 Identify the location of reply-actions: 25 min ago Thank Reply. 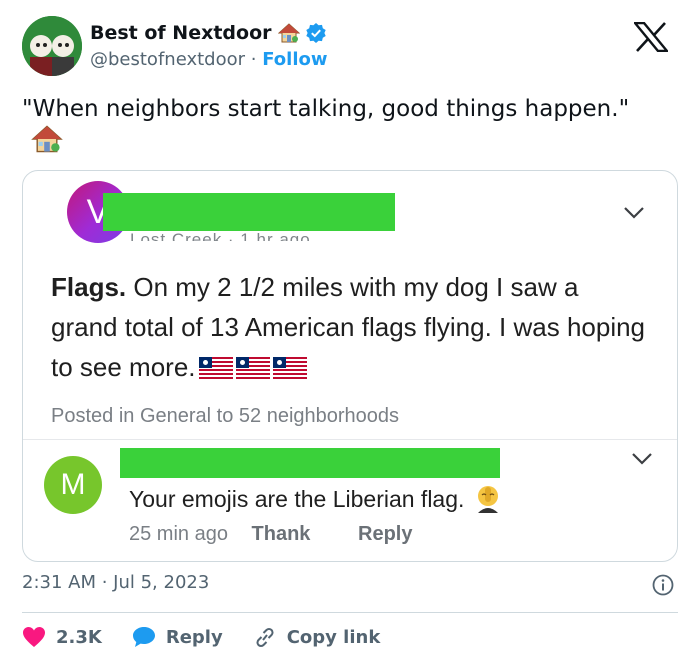
(279, 534).